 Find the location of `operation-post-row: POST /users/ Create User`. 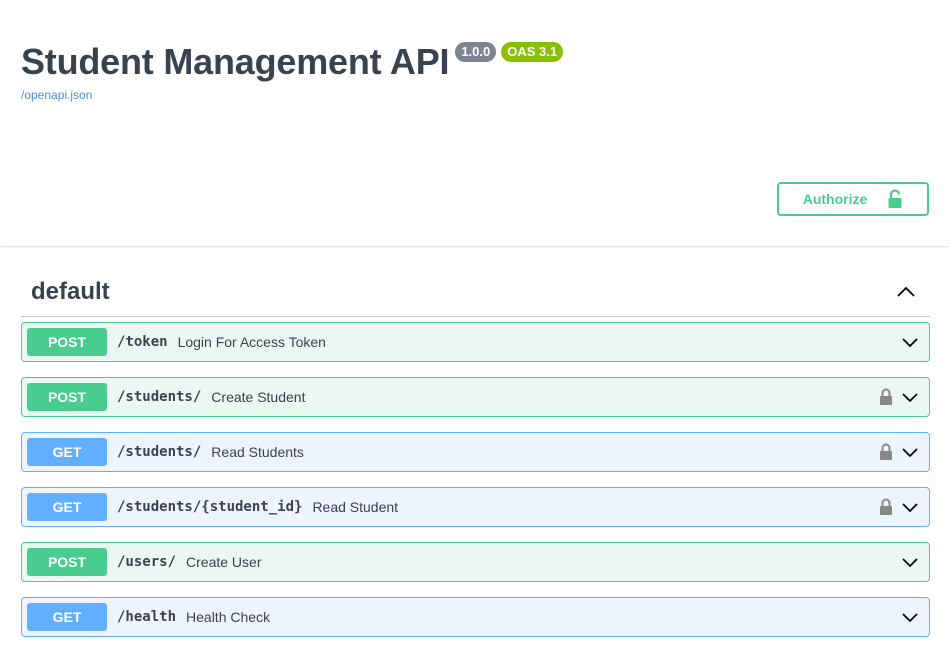

operation-post-row: POST /users/ Create User is located at coordinates (475, 562).